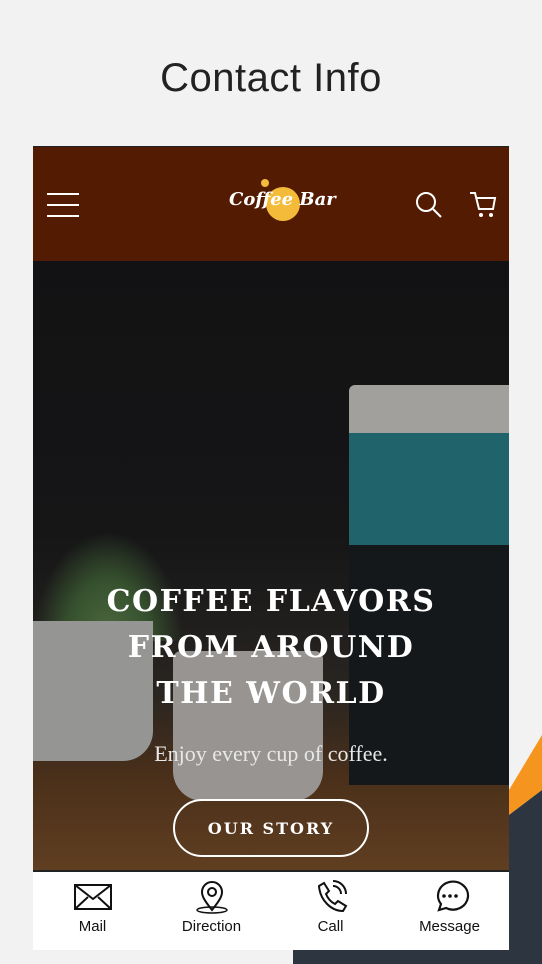 This screenshot has width=542, height=964. Describe the element at coordinates (92, 926) in the screenshot. I see `nav-label: Mail` at that location.